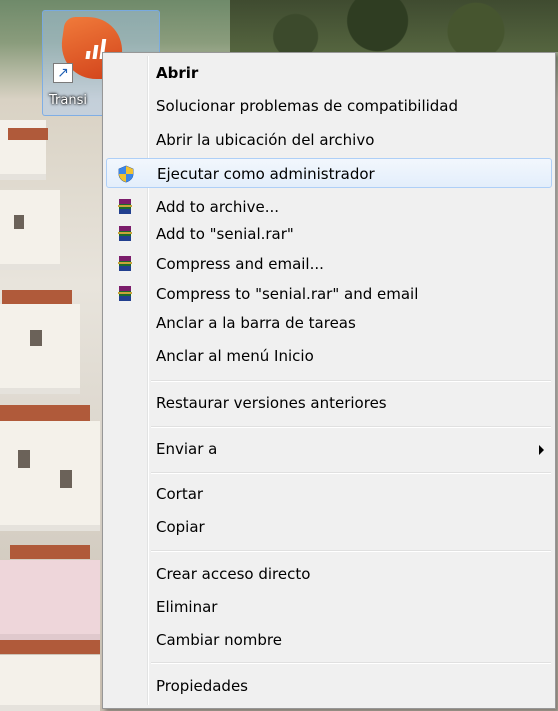 The image size is (558, 711). What do you see at coordinates (329, 686) in the screenshot?
I see `menu-item-propiedades: Propiedades` at bounding box center [329, 686].